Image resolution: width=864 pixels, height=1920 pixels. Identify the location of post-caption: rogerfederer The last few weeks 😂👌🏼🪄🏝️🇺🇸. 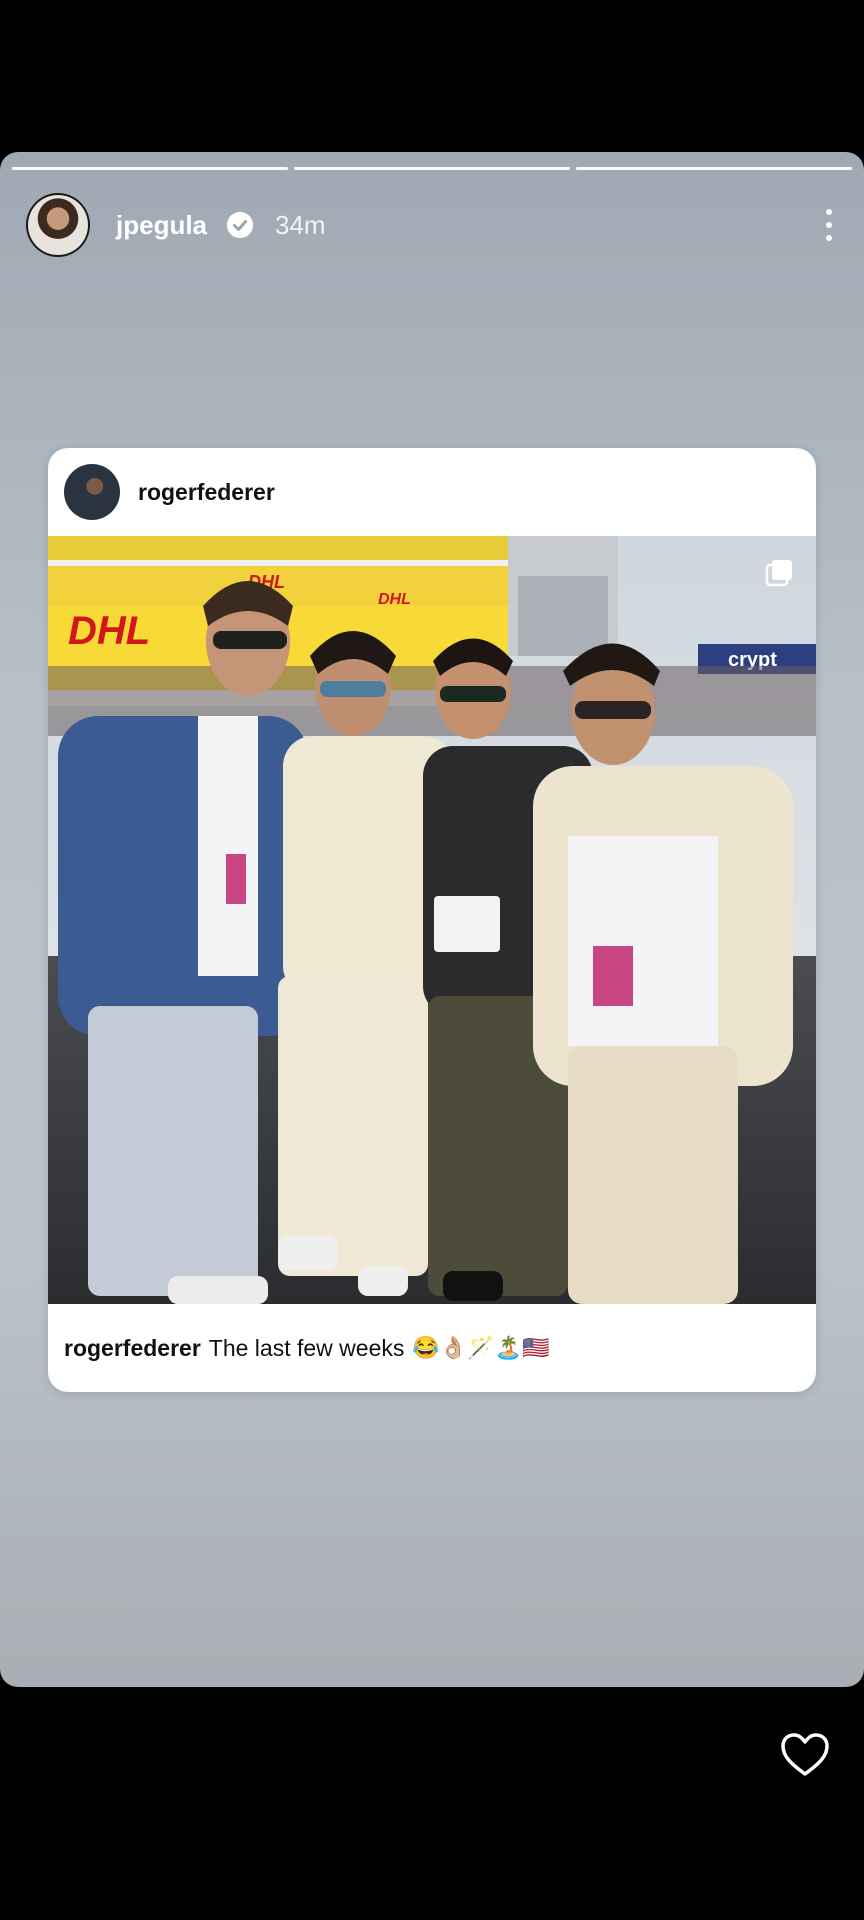
(432, 1348).